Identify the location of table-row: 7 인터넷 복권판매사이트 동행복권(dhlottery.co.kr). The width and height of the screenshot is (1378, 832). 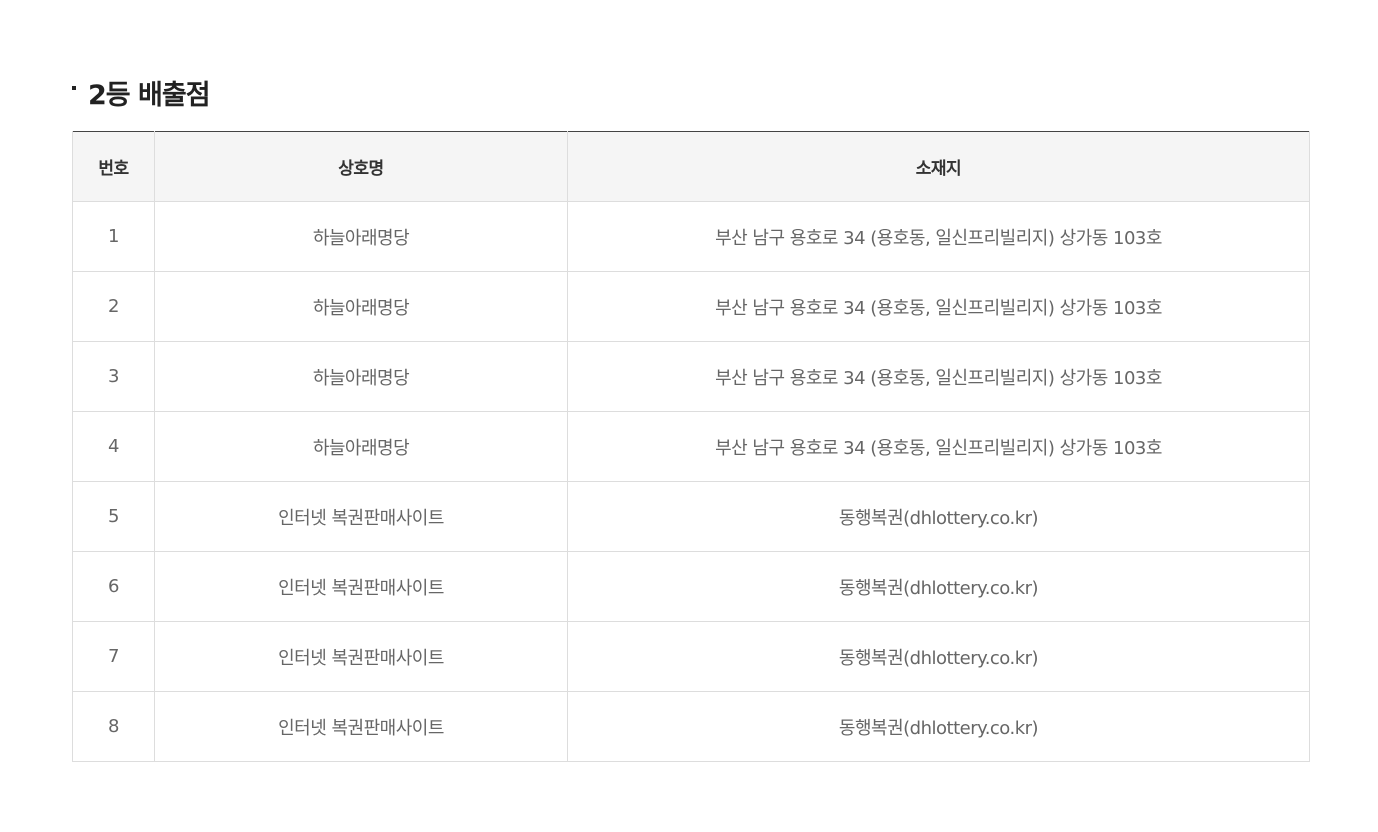
(691, 656).